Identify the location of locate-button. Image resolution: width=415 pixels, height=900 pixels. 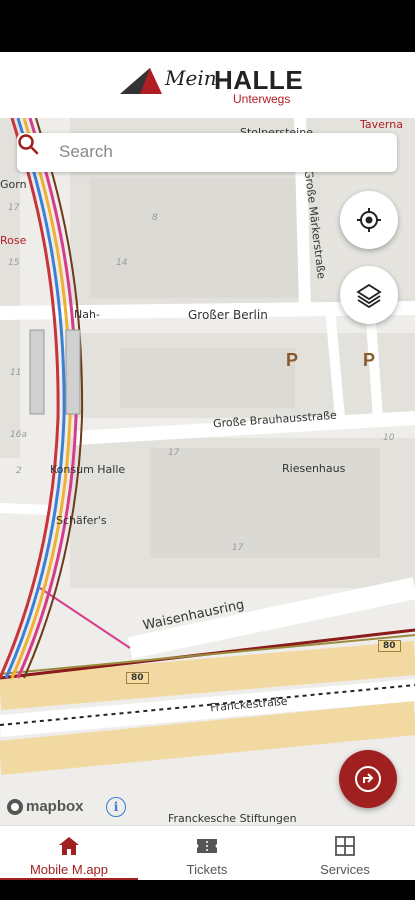
(369, 220).